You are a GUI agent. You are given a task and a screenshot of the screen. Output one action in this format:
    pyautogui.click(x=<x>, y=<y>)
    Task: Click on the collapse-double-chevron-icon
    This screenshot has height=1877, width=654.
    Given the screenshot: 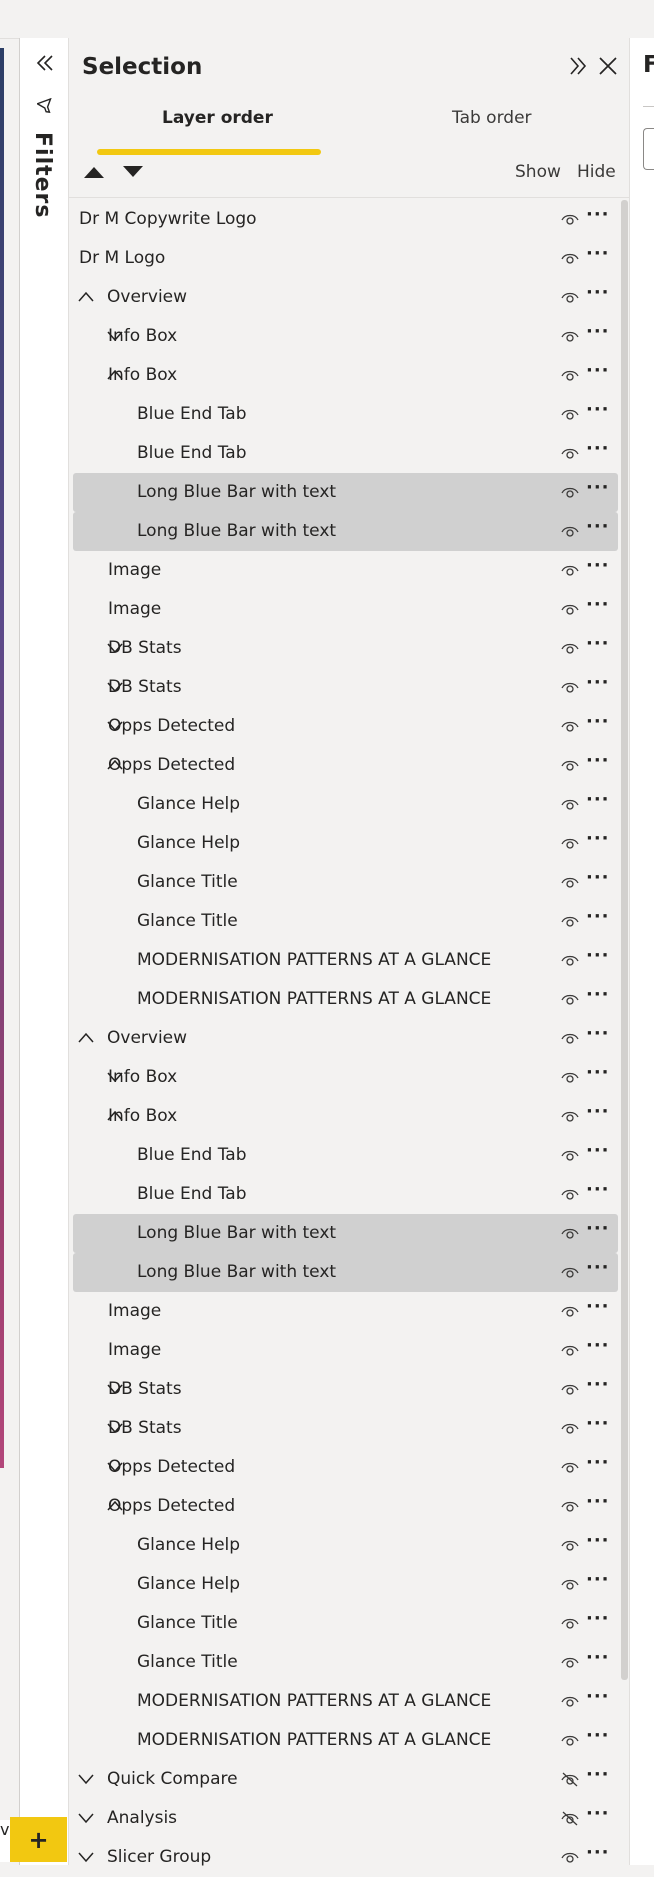 What is the action you would take?
    pyautogui.click(x=45, y=63)
    